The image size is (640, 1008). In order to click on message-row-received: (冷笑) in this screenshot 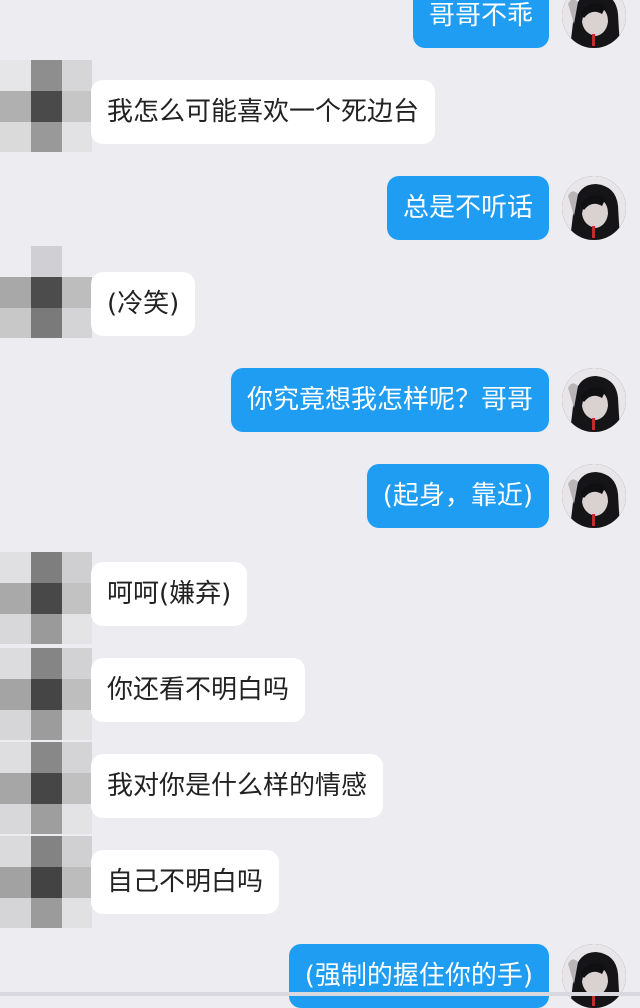, I will do `click(320, 294)`.